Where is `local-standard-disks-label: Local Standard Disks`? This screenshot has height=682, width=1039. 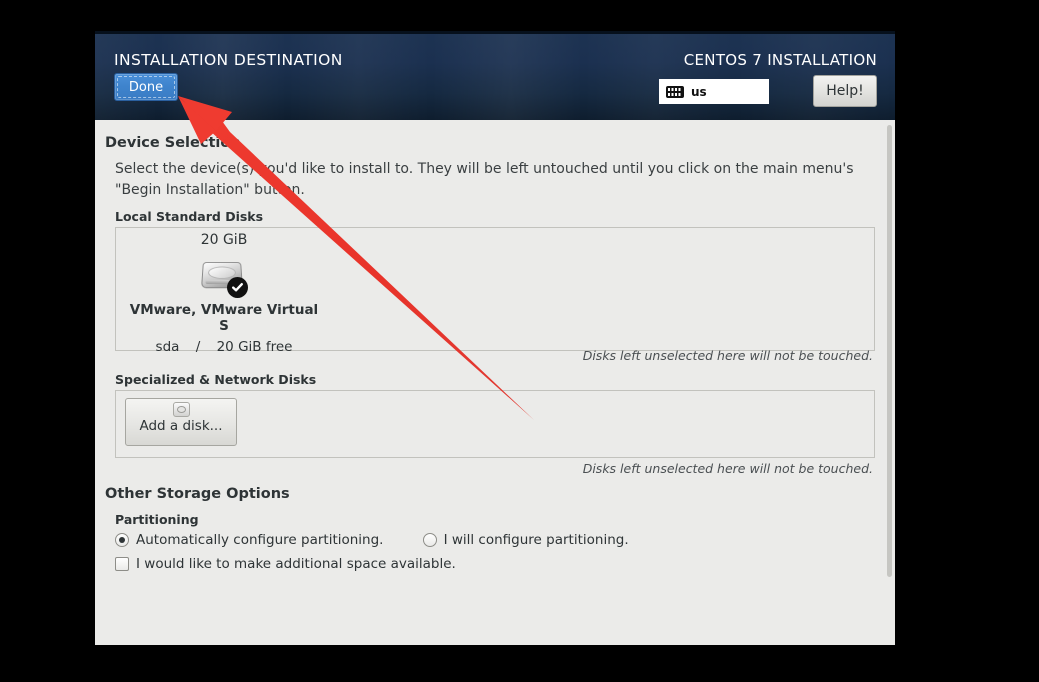
local-standard-disks-label: Local Standard Disks is located at coordinates (189, 216).